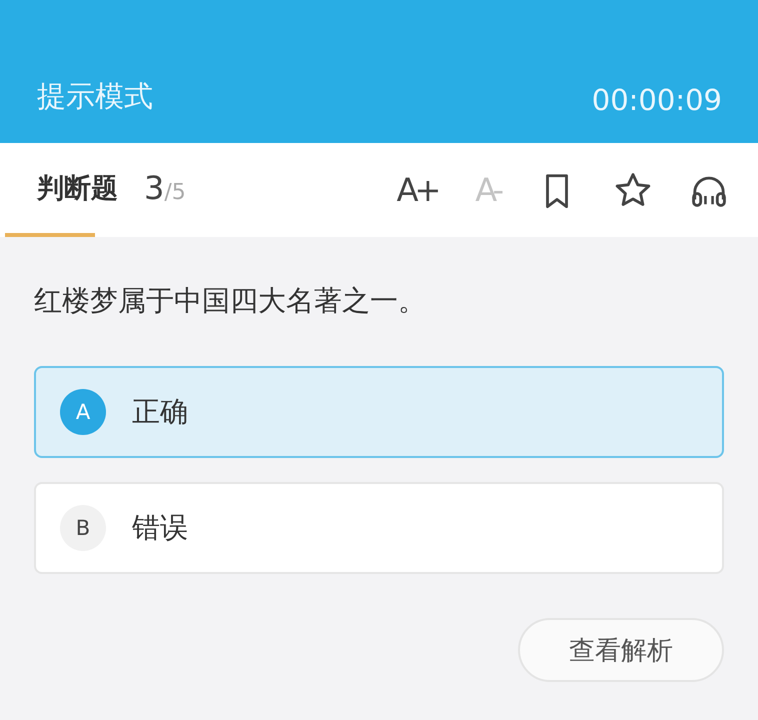  Describe the element at coordinates (160, 528) in the screenshot. I see `option-text: 错误` at that location.